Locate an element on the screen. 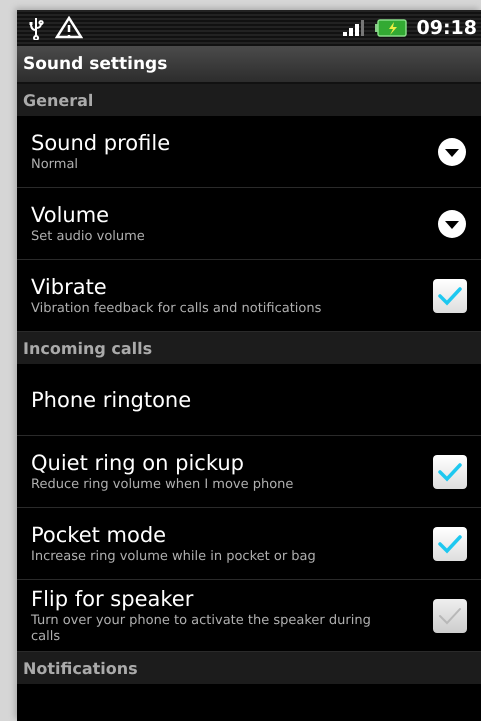 The height and width of the screenshot is (721, 481). status-time: 09:18 is located at coordinates (446, 28).